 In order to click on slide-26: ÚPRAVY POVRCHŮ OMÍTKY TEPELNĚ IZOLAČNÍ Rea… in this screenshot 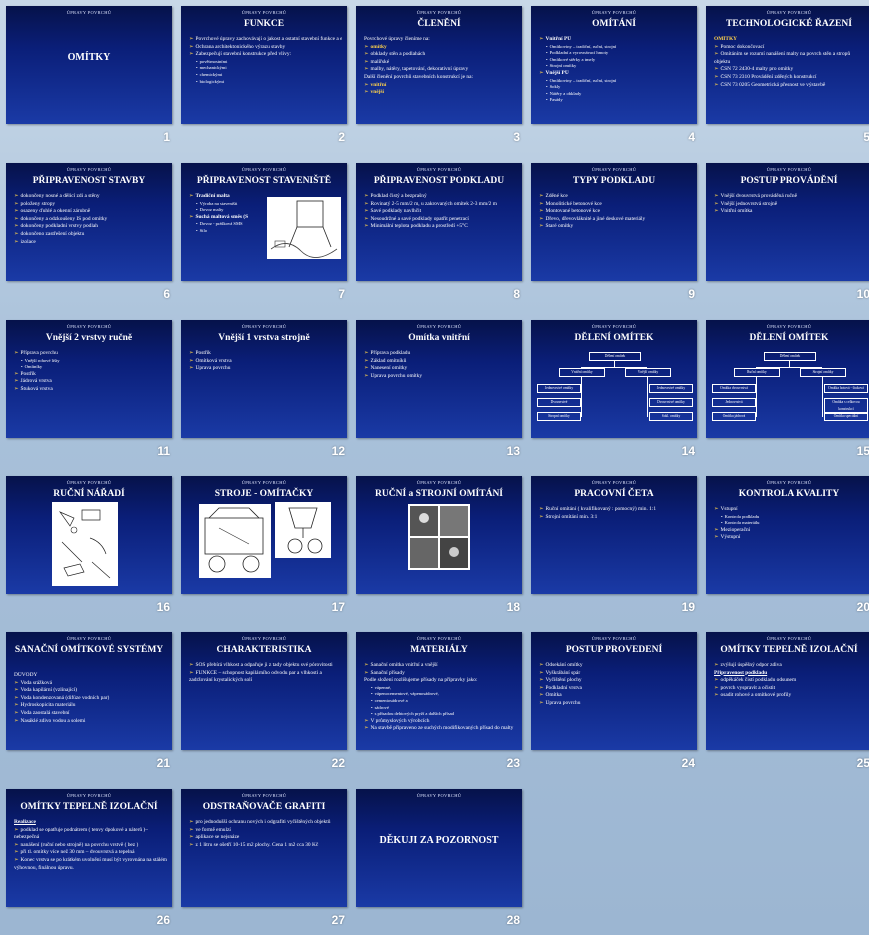, I will do `click(89, 848)`.